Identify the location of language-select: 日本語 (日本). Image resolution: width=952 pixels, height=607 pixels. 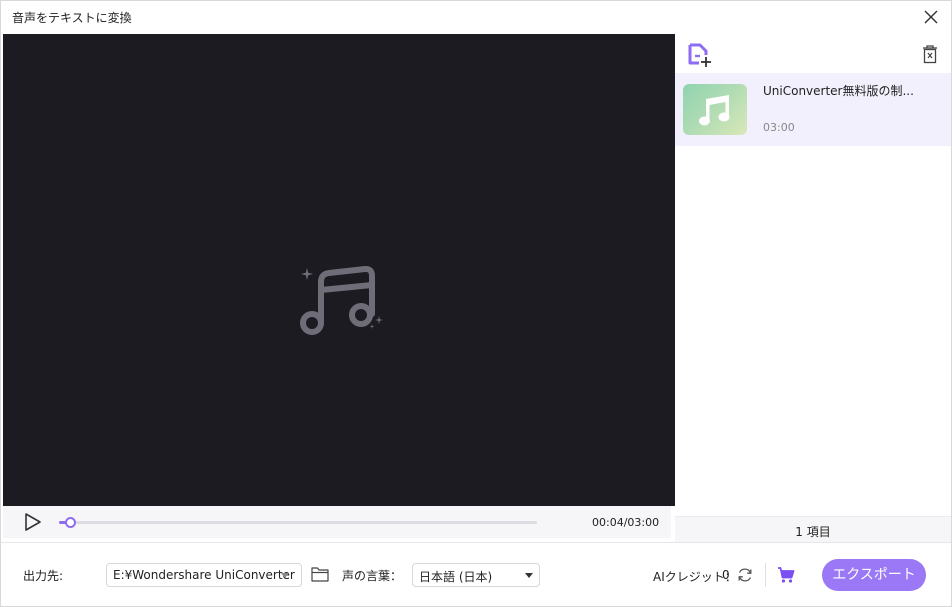
(476, 575).